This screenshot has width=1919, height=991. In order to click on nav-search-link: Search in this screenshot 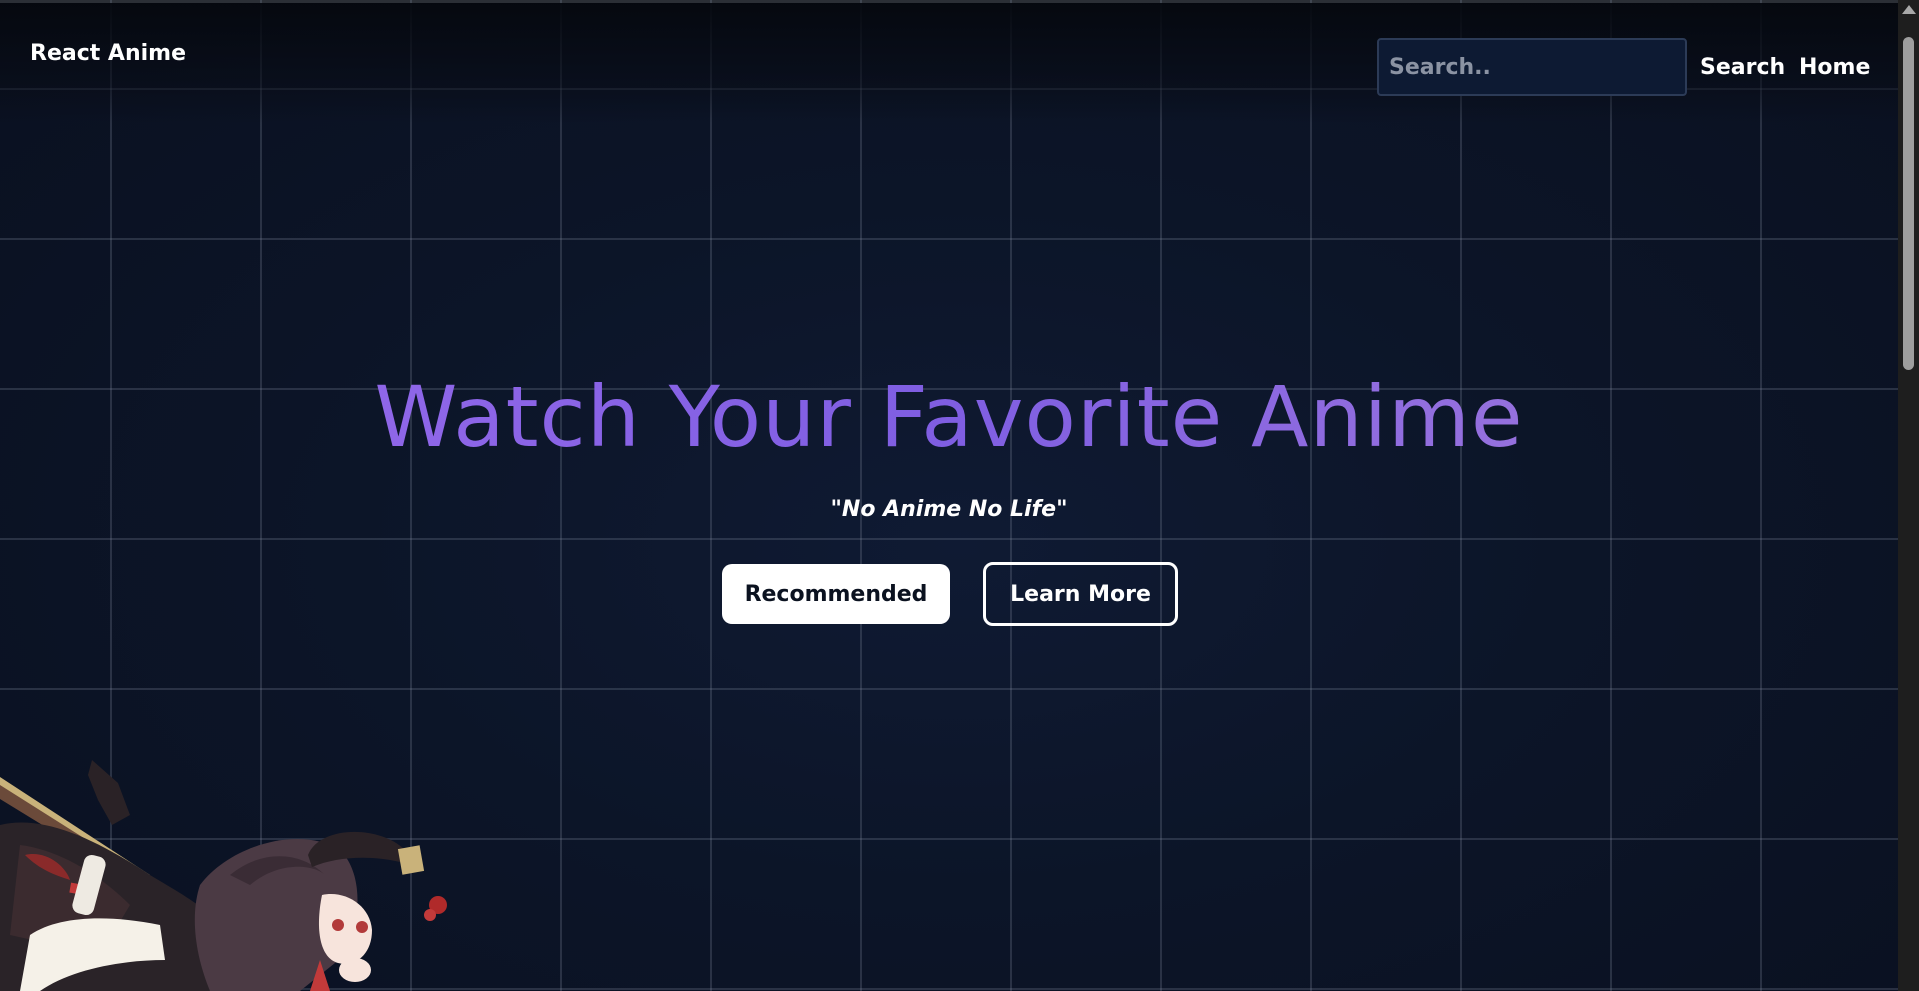, I will do `click(1742, 67)`.